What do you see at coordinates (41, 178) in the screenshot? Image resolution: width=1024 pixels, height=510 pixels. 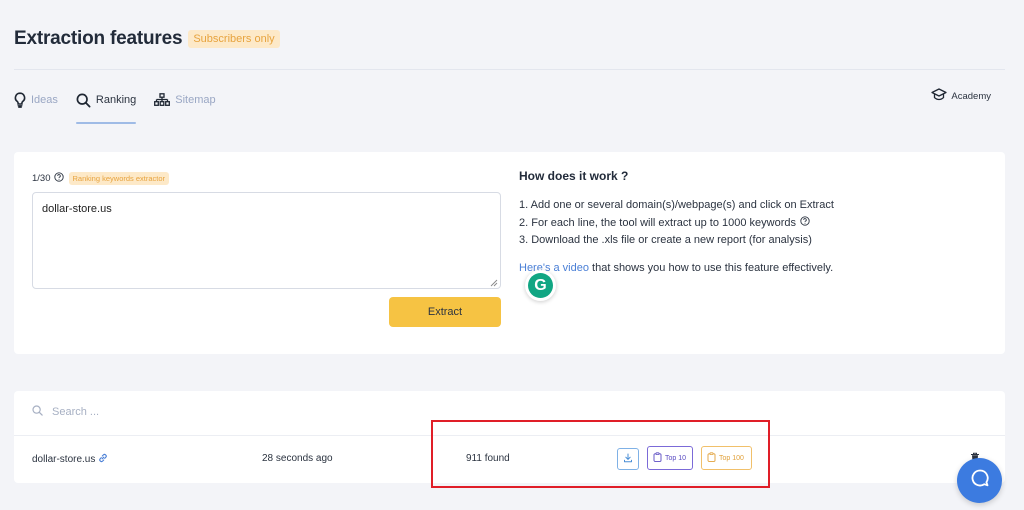 I see `usage-counter: 1/30` at bounding box center [41, 178].